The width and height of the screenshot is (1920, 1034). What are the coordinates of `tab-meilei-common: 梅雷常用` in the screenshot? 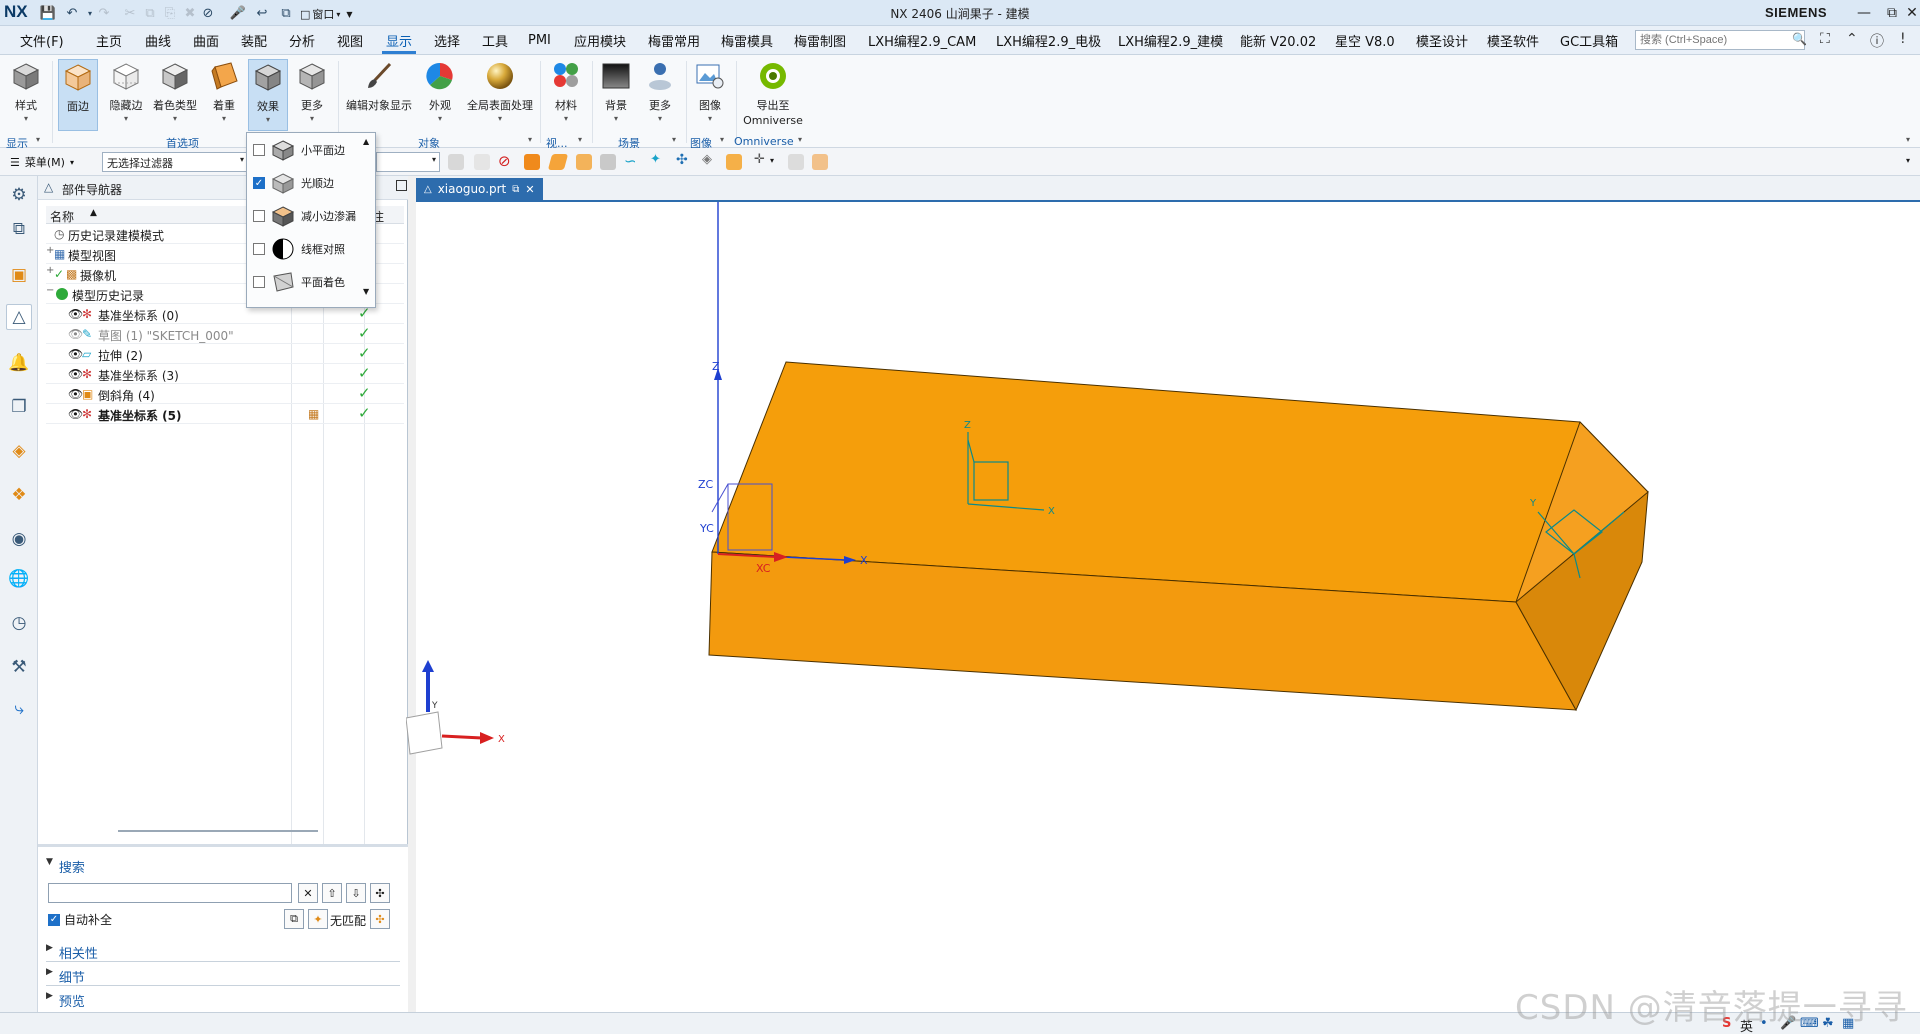 It's located at (674, 40).